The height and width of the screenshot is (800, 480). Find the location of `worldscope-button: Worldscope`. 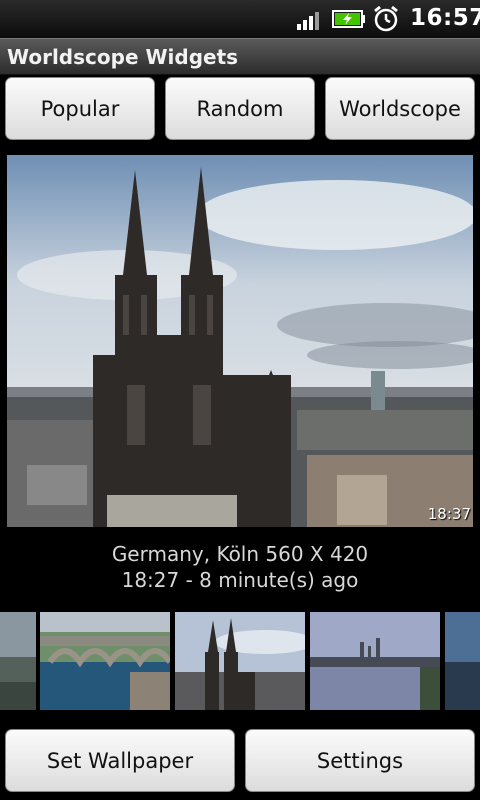

worldscope-button: Worldscope is located at coordinates (400, 108).